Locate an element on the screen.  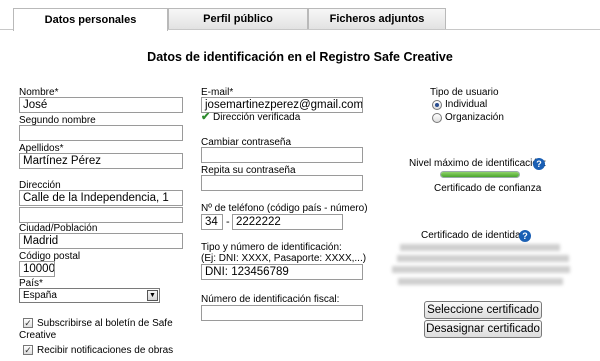
email-input: josemartinezperez@gmail.com is located at coordinates (282, 105).